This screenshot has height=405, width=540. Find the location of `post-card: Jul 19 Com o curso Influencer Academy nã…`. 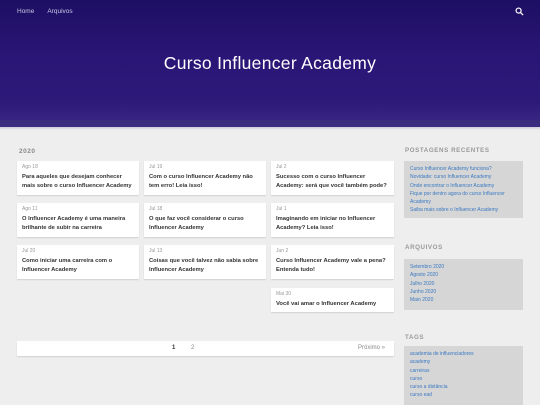

post-card: Jul 19 Com o curso Influencer Academy nã… is located at coordinates (205, 178).